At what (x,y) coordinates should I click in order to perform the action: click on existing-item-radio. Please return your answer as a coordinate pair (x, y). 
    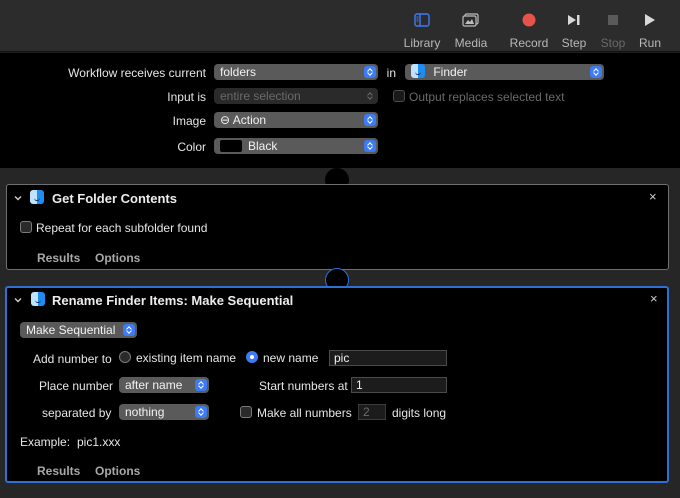
    Looking at the image, I should click on (125, 357).